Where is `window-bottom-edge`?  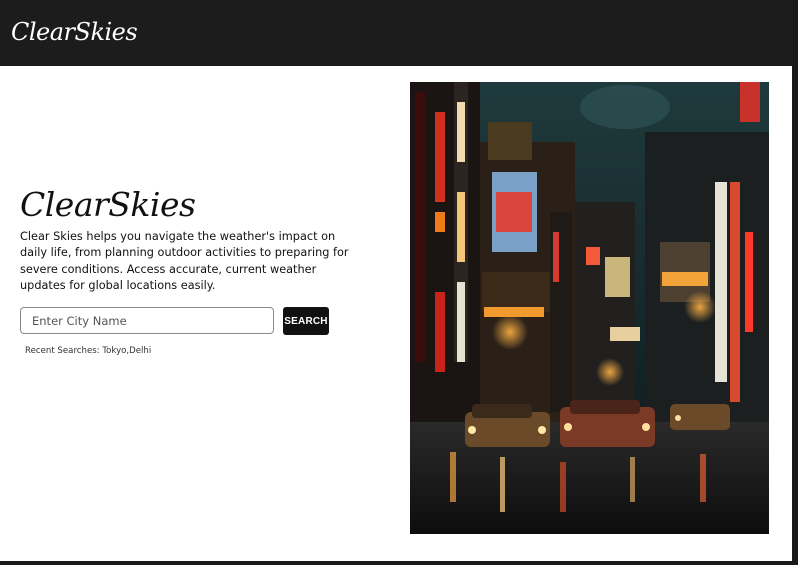
window-bottom-edge is located at coordinates (399, 563).